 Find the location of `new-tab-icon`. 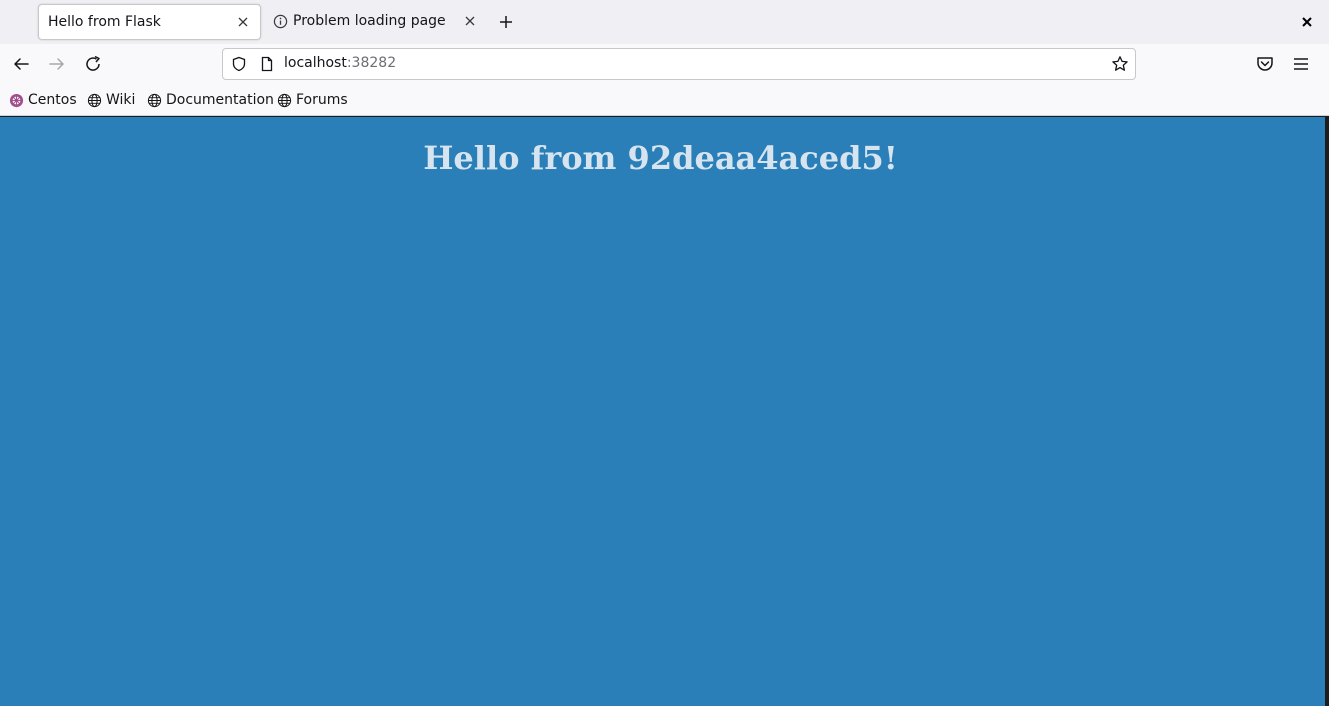

new-tab-icon is located at coordinates (506, 22).